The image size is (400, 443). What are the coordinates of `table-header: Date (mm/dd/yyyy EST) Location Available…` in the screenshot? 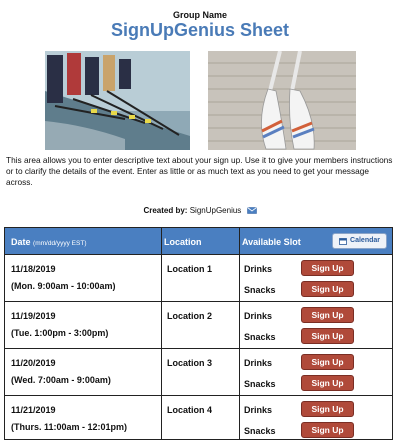 It's located at (198, 241).